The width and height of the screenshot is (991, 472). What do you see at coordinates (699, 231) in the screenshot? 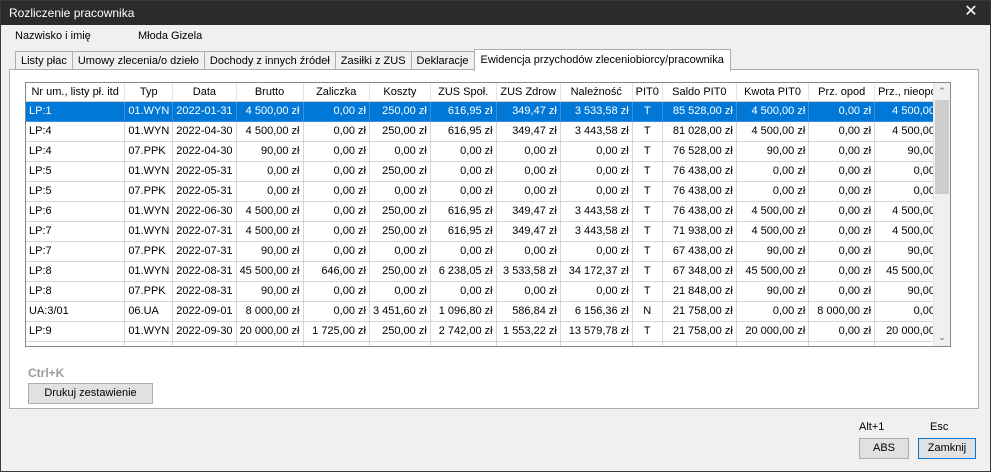
I see `table-cell: 71 938,00 zł` at bounding box center [699, 231].